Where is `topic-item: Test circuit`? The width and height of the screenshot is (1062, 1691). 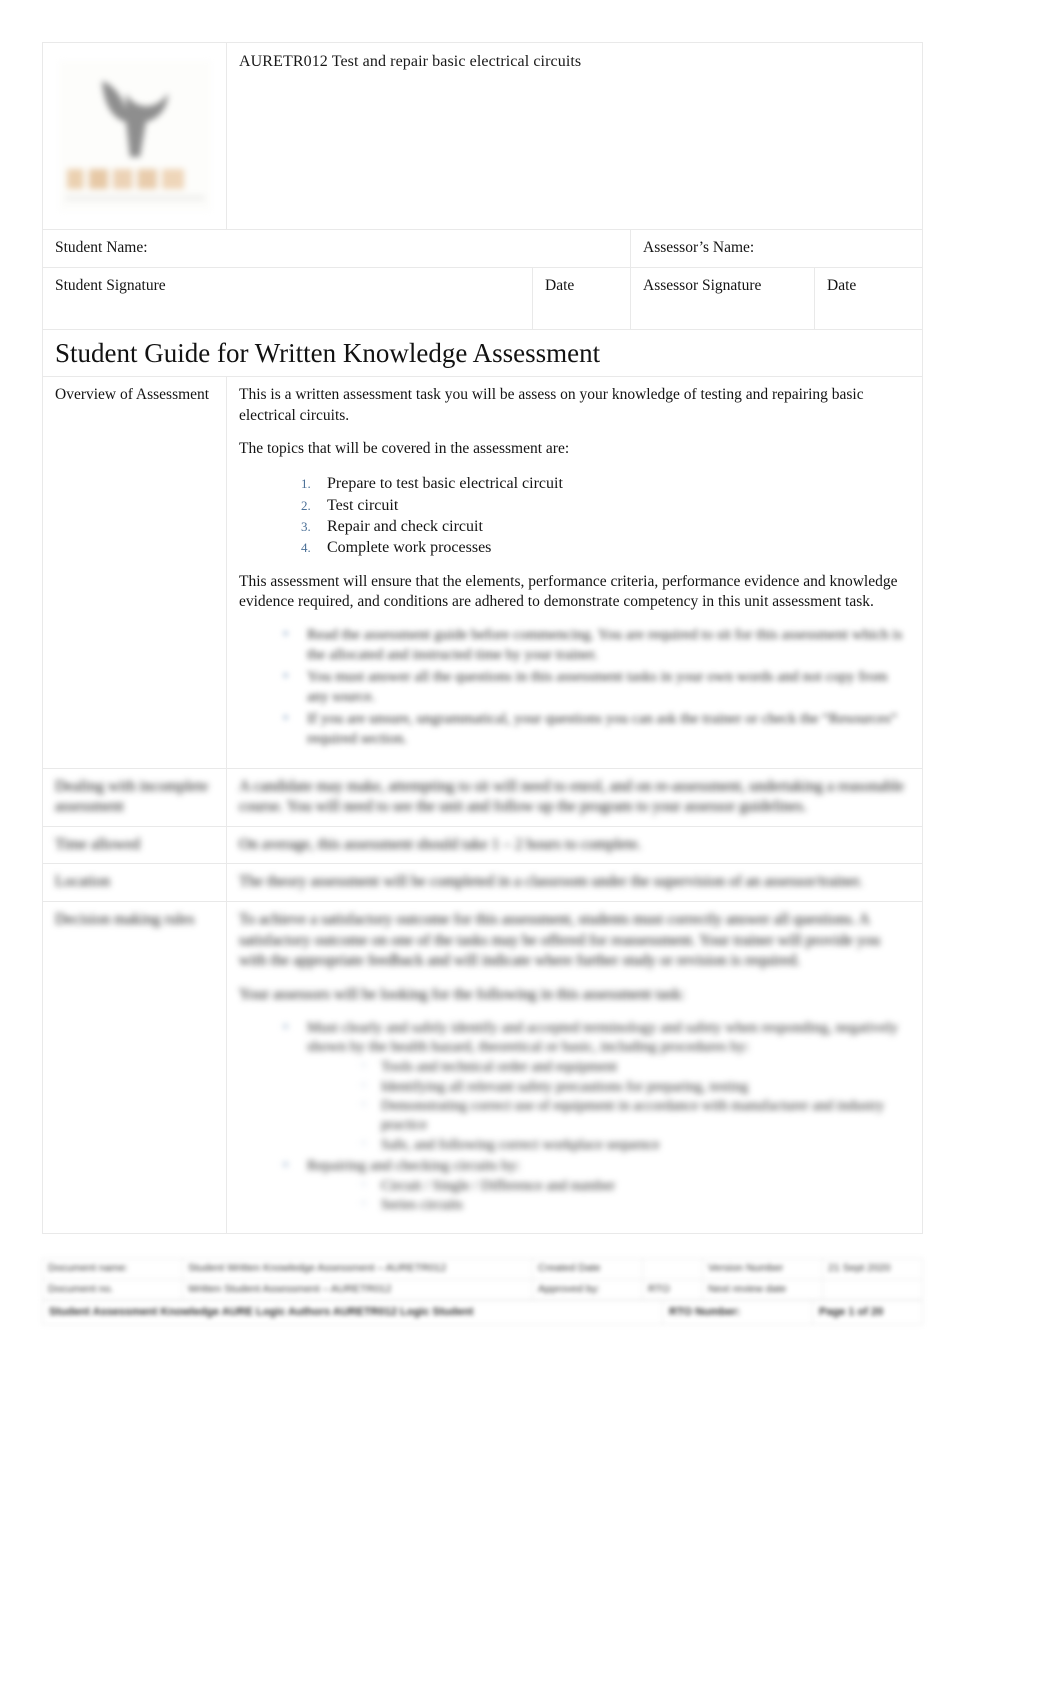 topic-item: Test circuit is located at coordinates (350, 505).